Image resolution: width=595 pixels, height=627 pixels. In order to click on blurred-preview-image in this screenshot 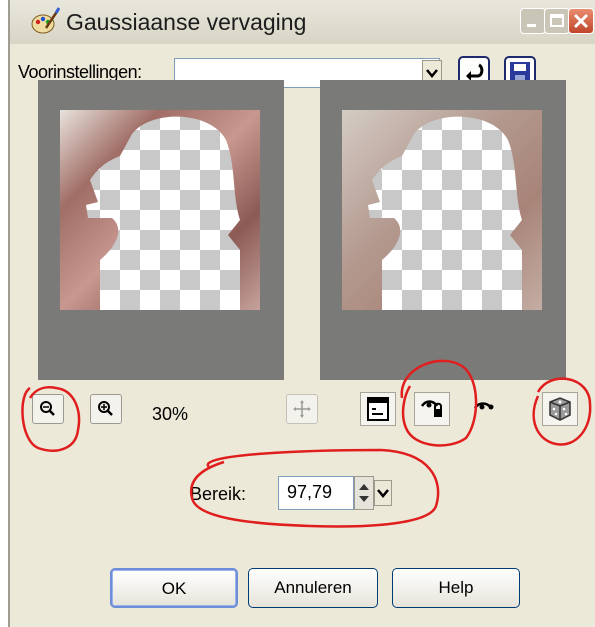, I will do `click(442, 210)`.